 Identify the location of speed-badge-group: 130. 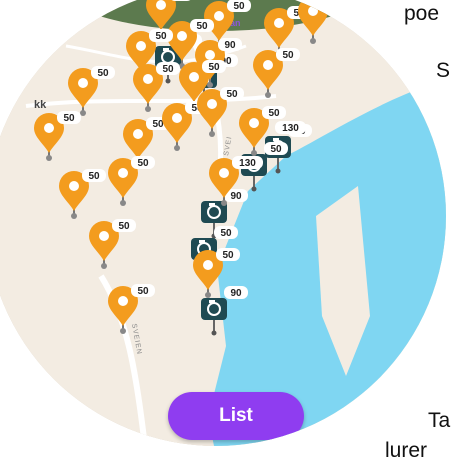
(290, 127).